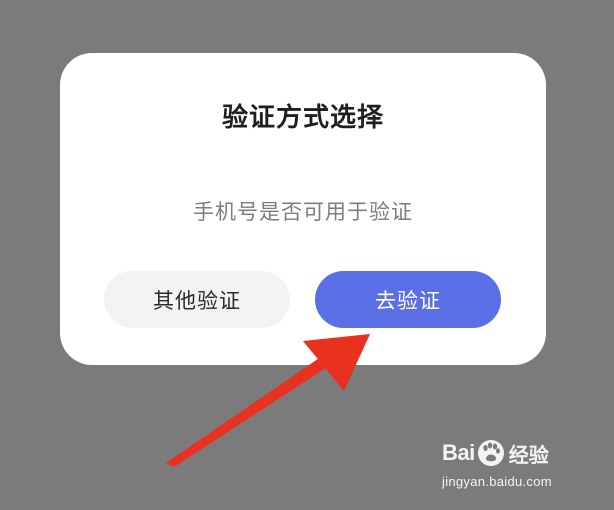  Describe the element at coordinates (250, 409) in the screenshot. I see `arrow-shaft` at that location.